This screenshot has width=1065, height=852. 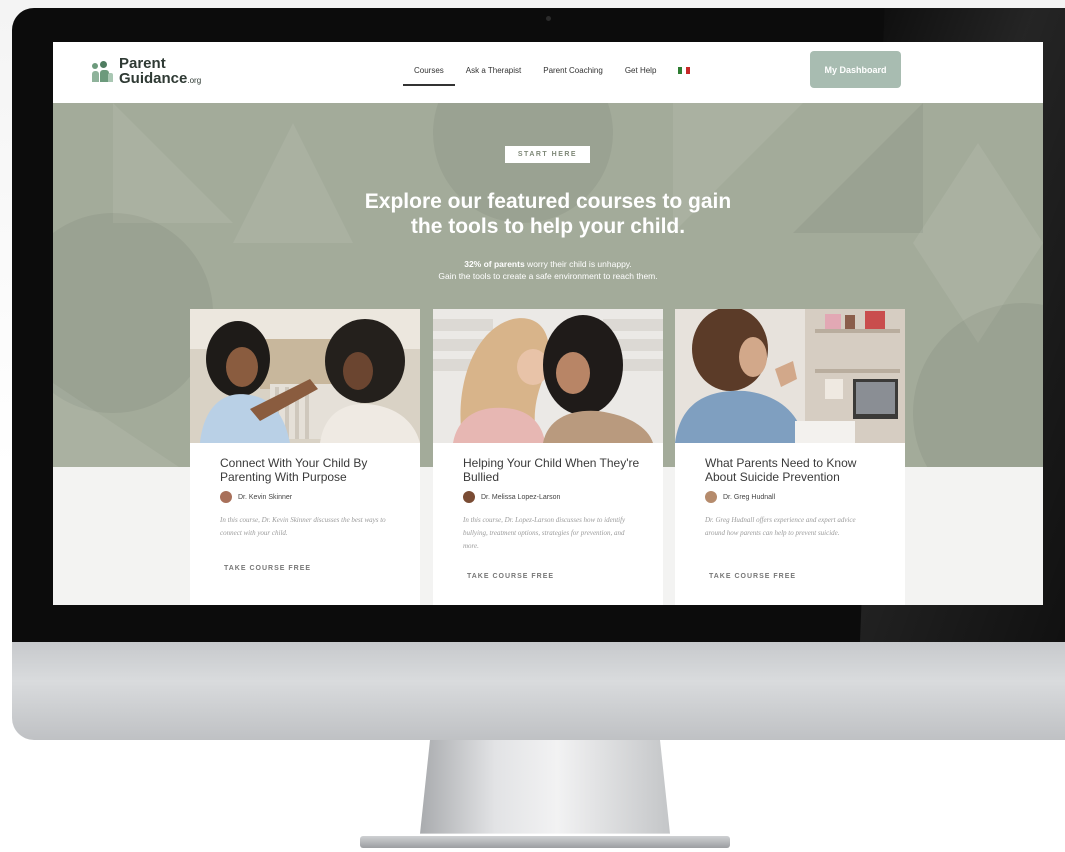 I want to click on language-switch, so click(x=684, y=76).